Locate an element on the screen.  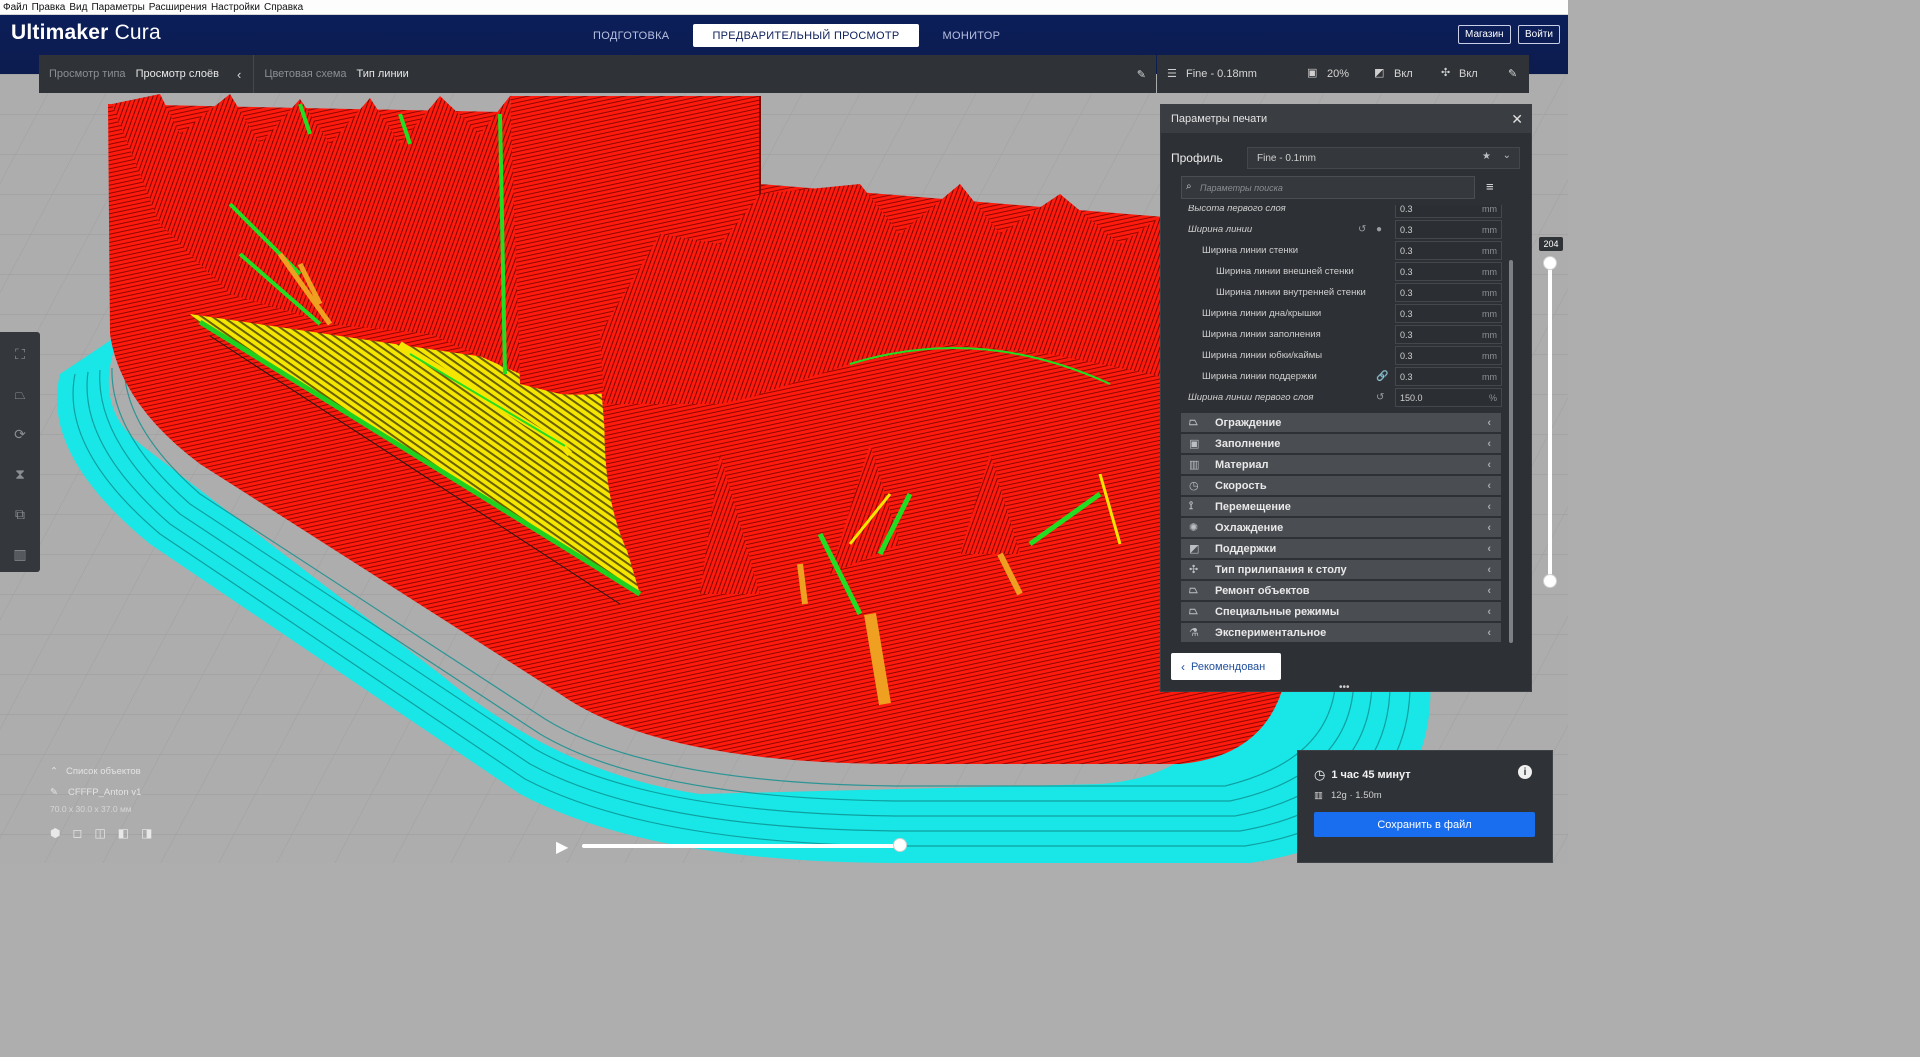
signin-button: Войти is located at coordinates (1539, 34).